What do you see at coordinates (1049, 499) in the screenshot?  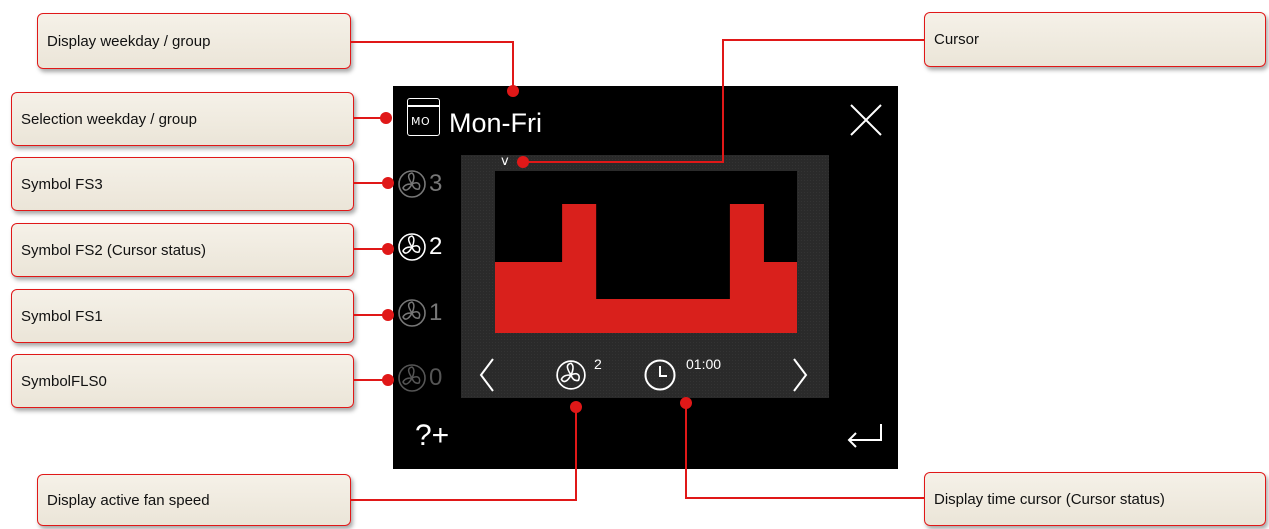 I see `callout-label: Display time cursor (Cursor status)` at bounding box center [1049, 499].